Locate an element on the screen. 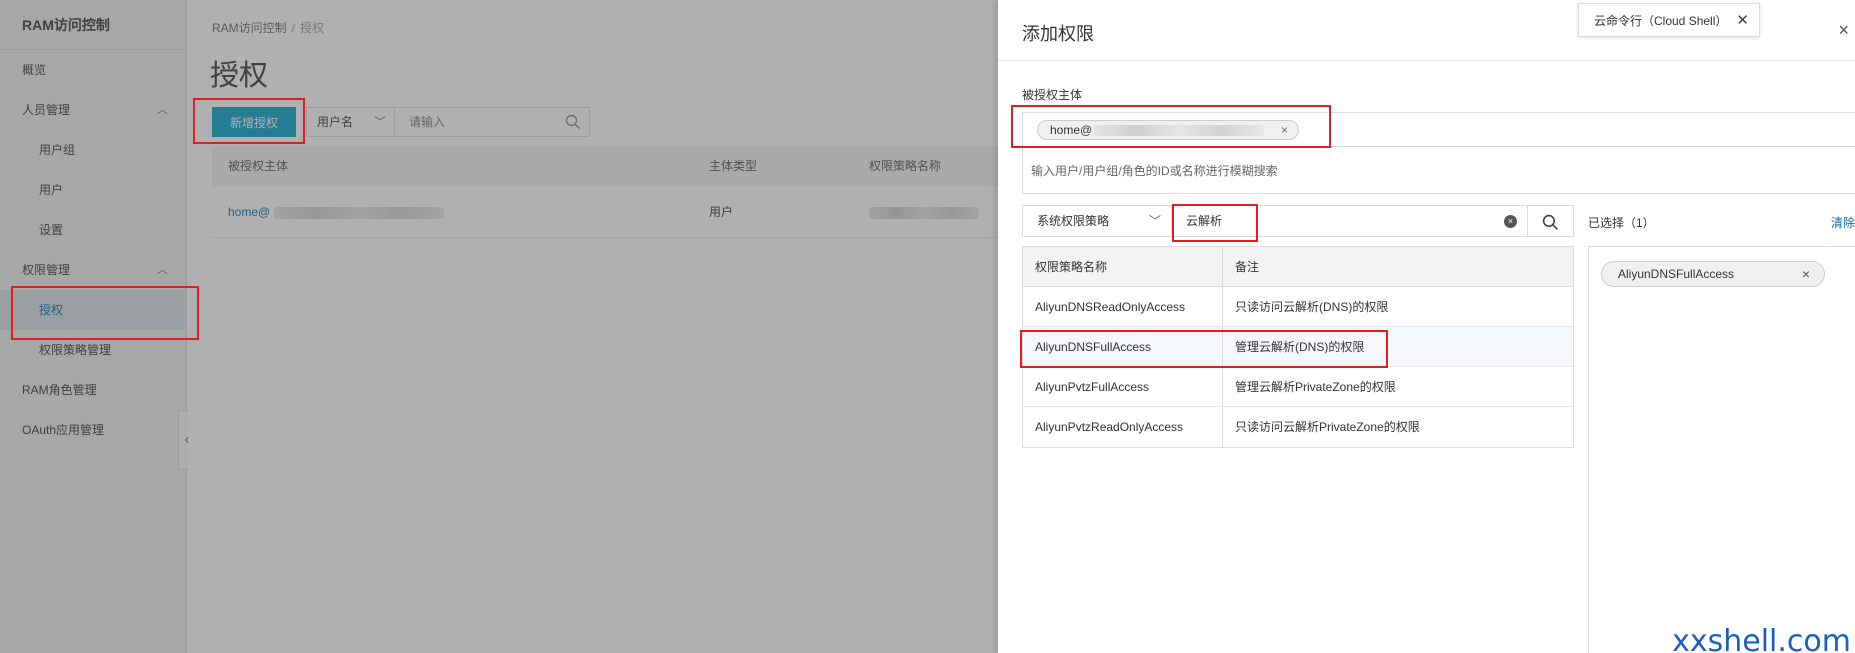 Image resolution: width=1855 pixels, height=653 pixels. table-row: AliyunDNSReadOnlyAccess 只读访问云解析(DNS)的权限 is located at coordinates (1298, 307).